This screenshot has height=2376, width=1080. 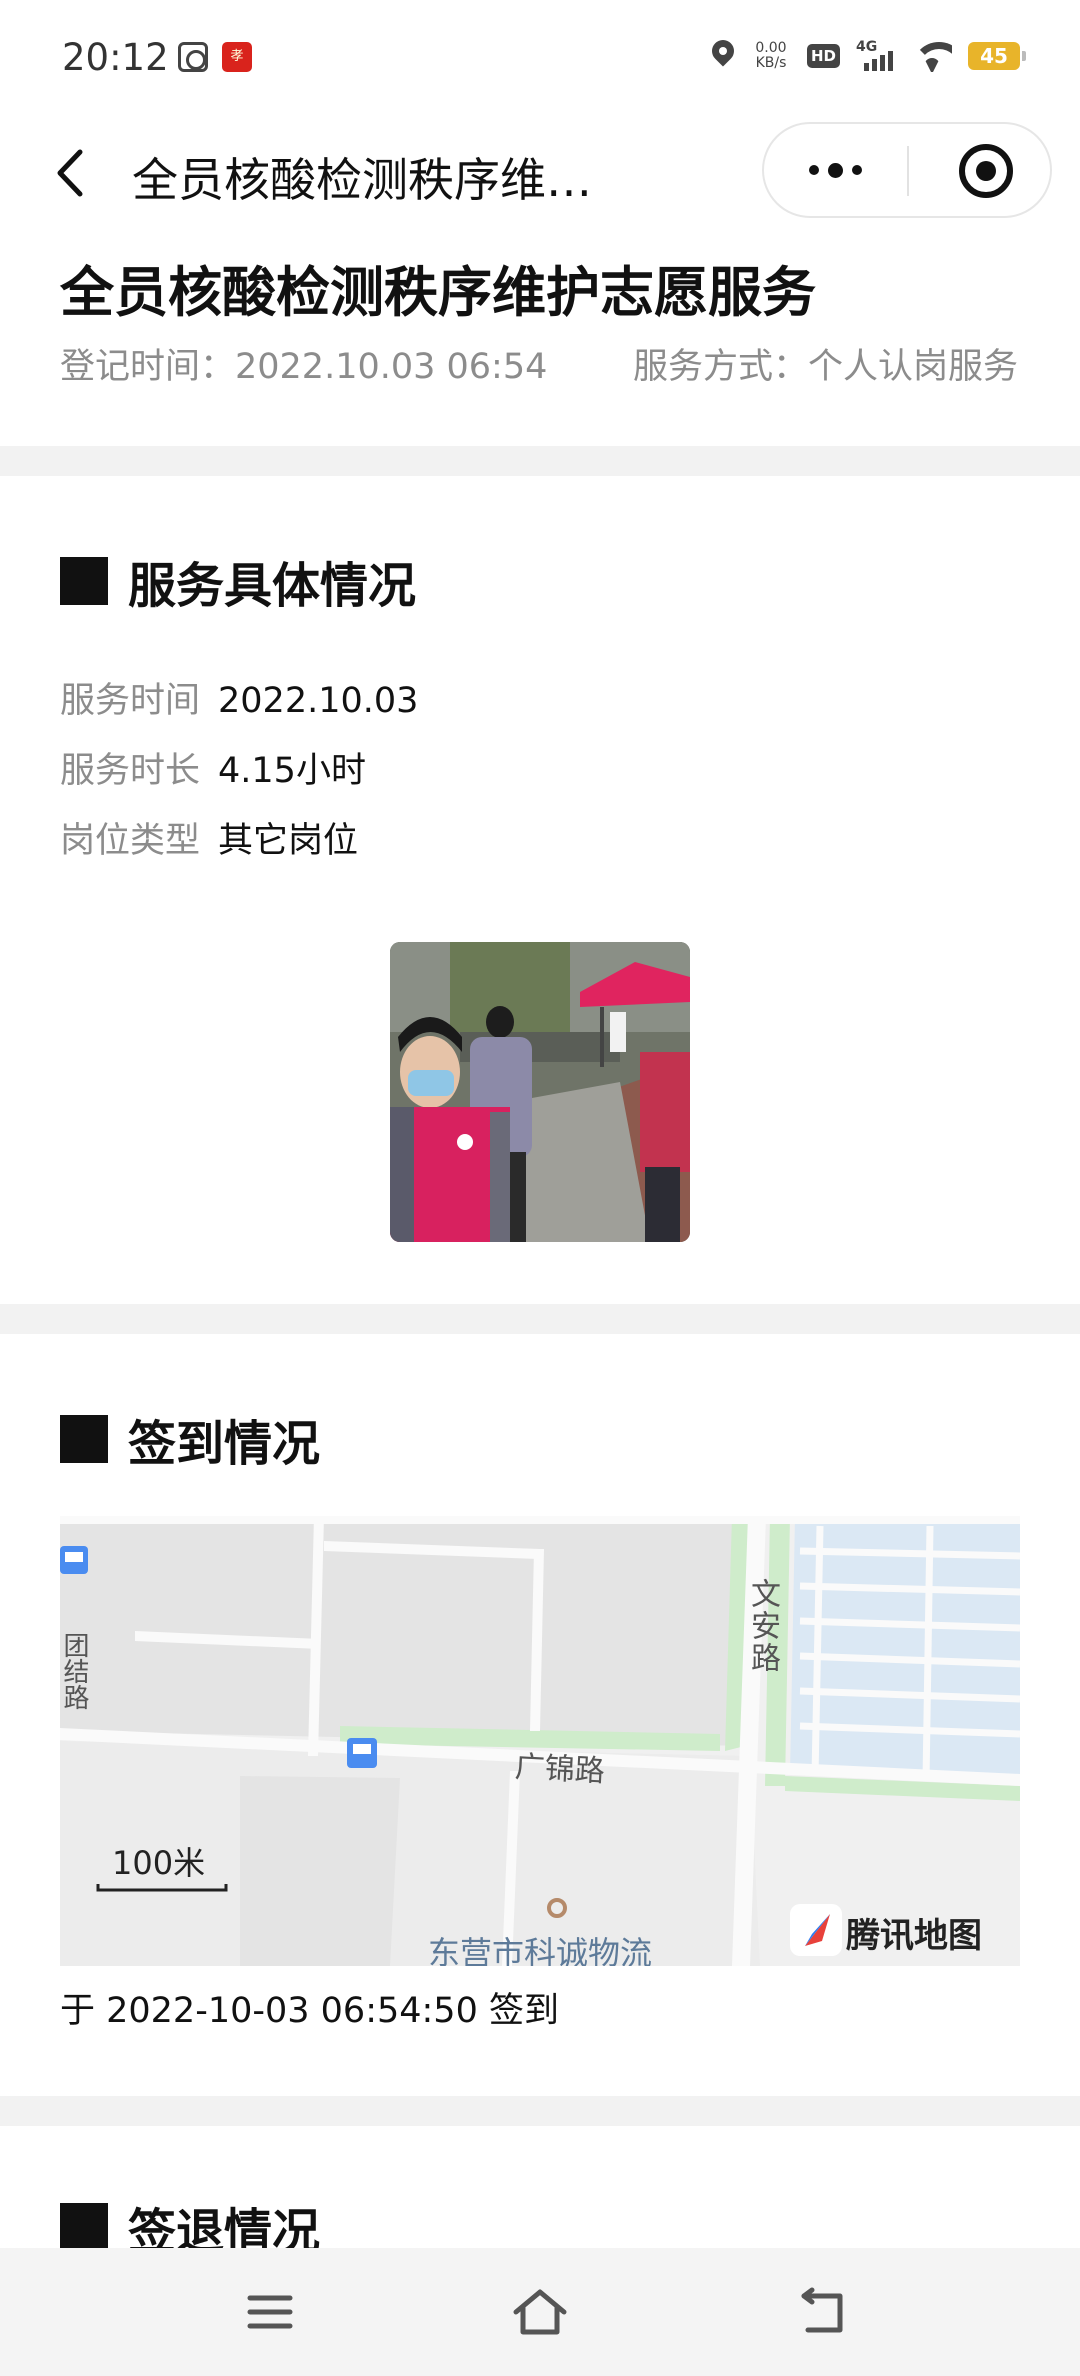 I want to click on hd-icon: HD, so click(x=823, y=56).